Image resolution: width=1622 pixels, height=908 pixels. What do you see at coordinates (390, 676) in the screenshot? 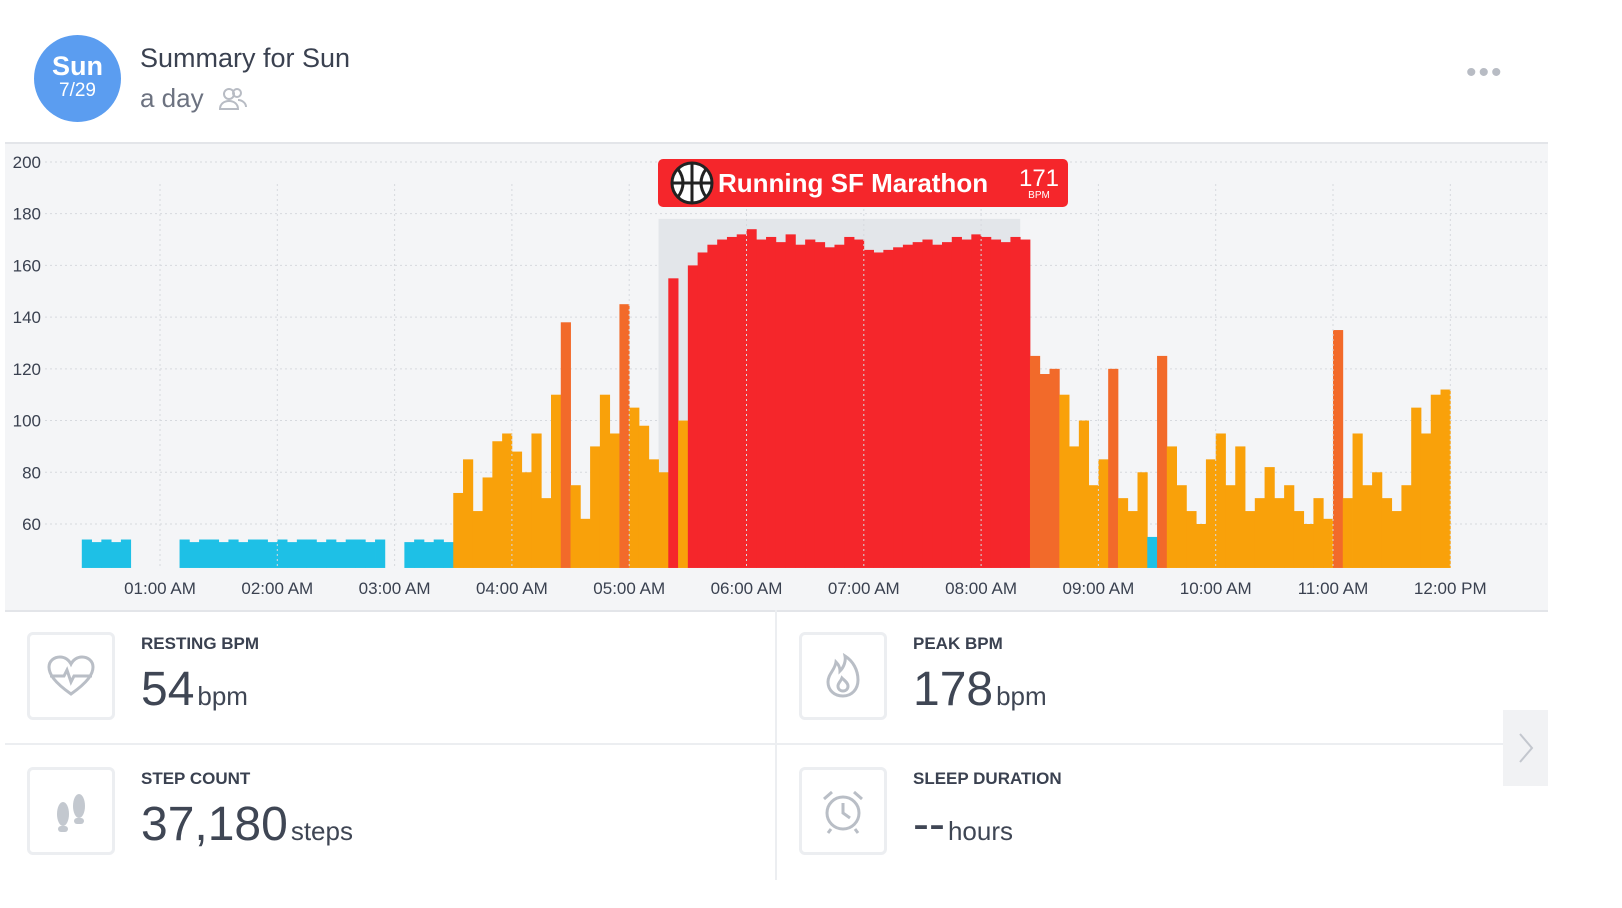
I see `stat-resting-bpm: RESTING BPM 54 bpm` at bounding box center [390, 676].